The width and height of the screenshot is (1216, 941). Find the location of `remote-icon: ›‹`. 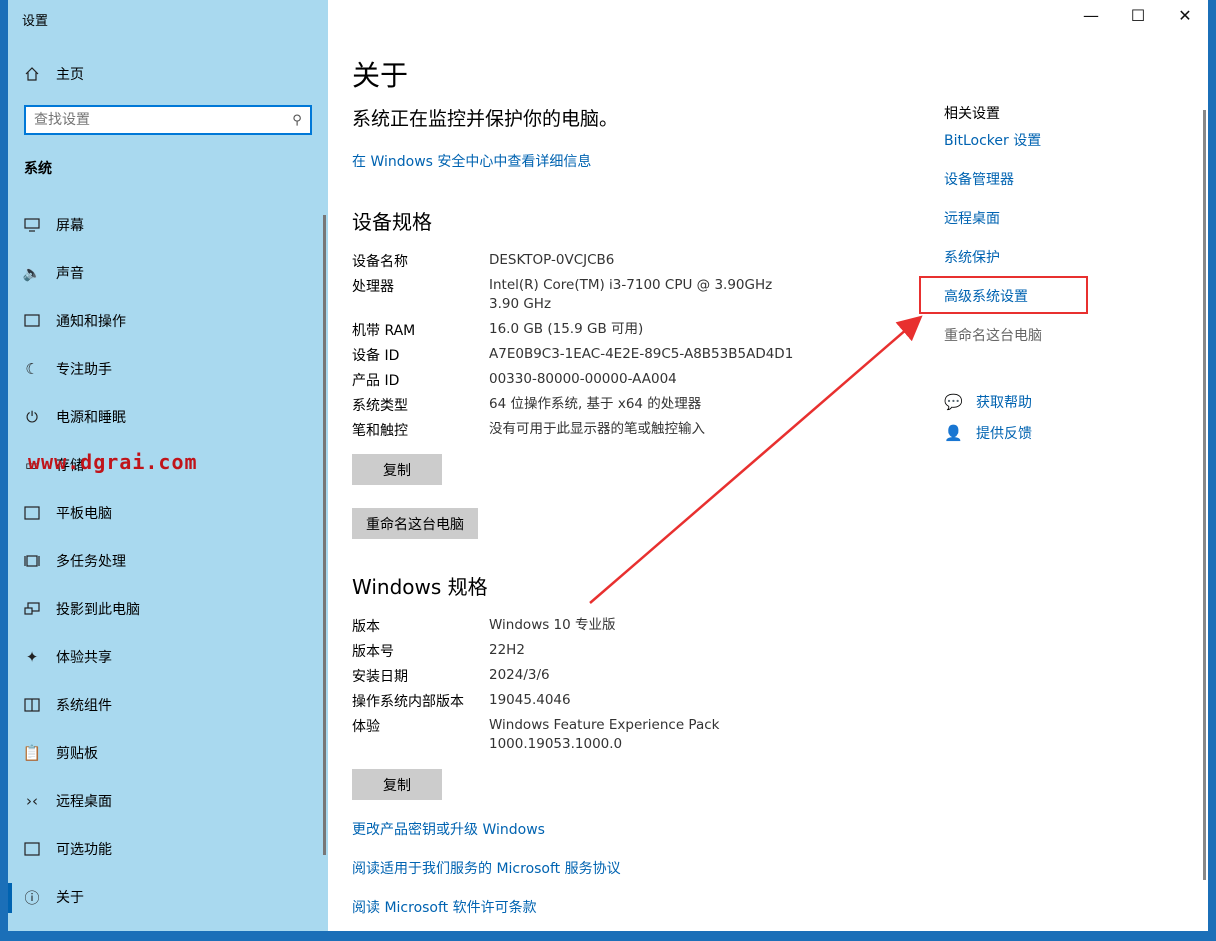

remote-icon: ›‹ is located at coordinates (32, 801).